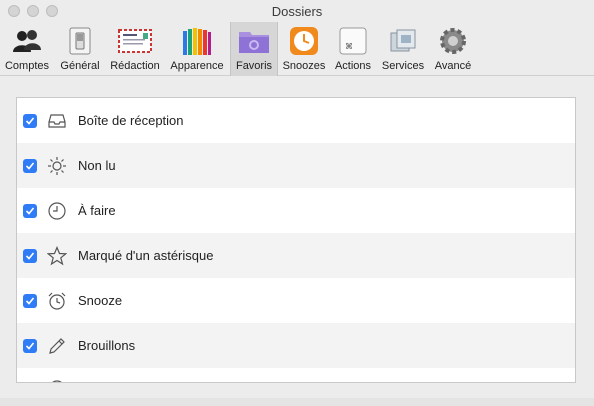 Image resolution: width=594 pixels, height=406 pixels. What do you see at coordinates (30, 255) in the screenshot?
I see `starred-checkbox` at bounding box center [30, 255].